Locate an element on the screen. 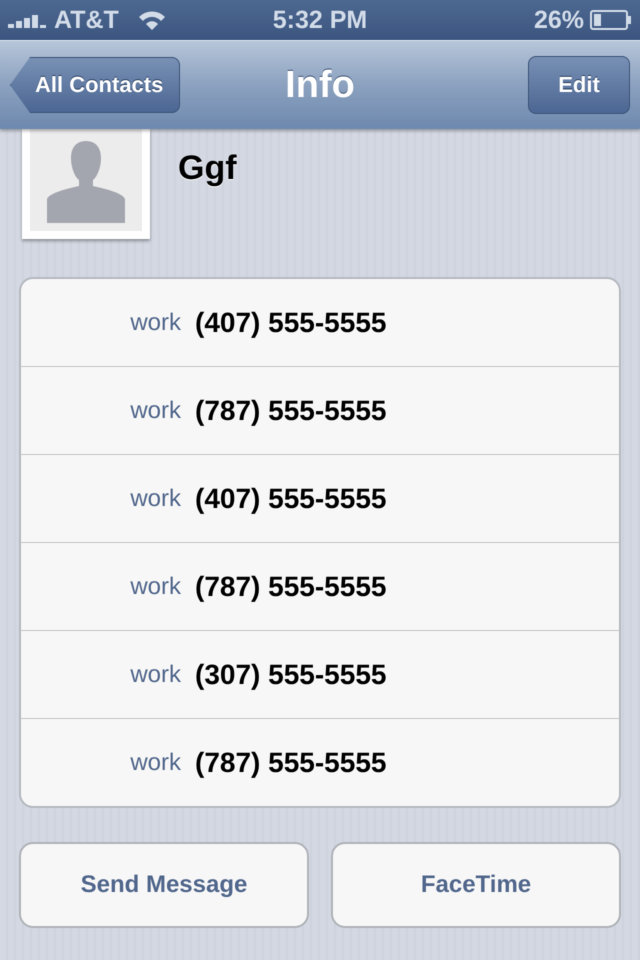 Image resolution: width=640 pixels, height=960 pixels. nav-title: Info is located at coordinates (320, 85).